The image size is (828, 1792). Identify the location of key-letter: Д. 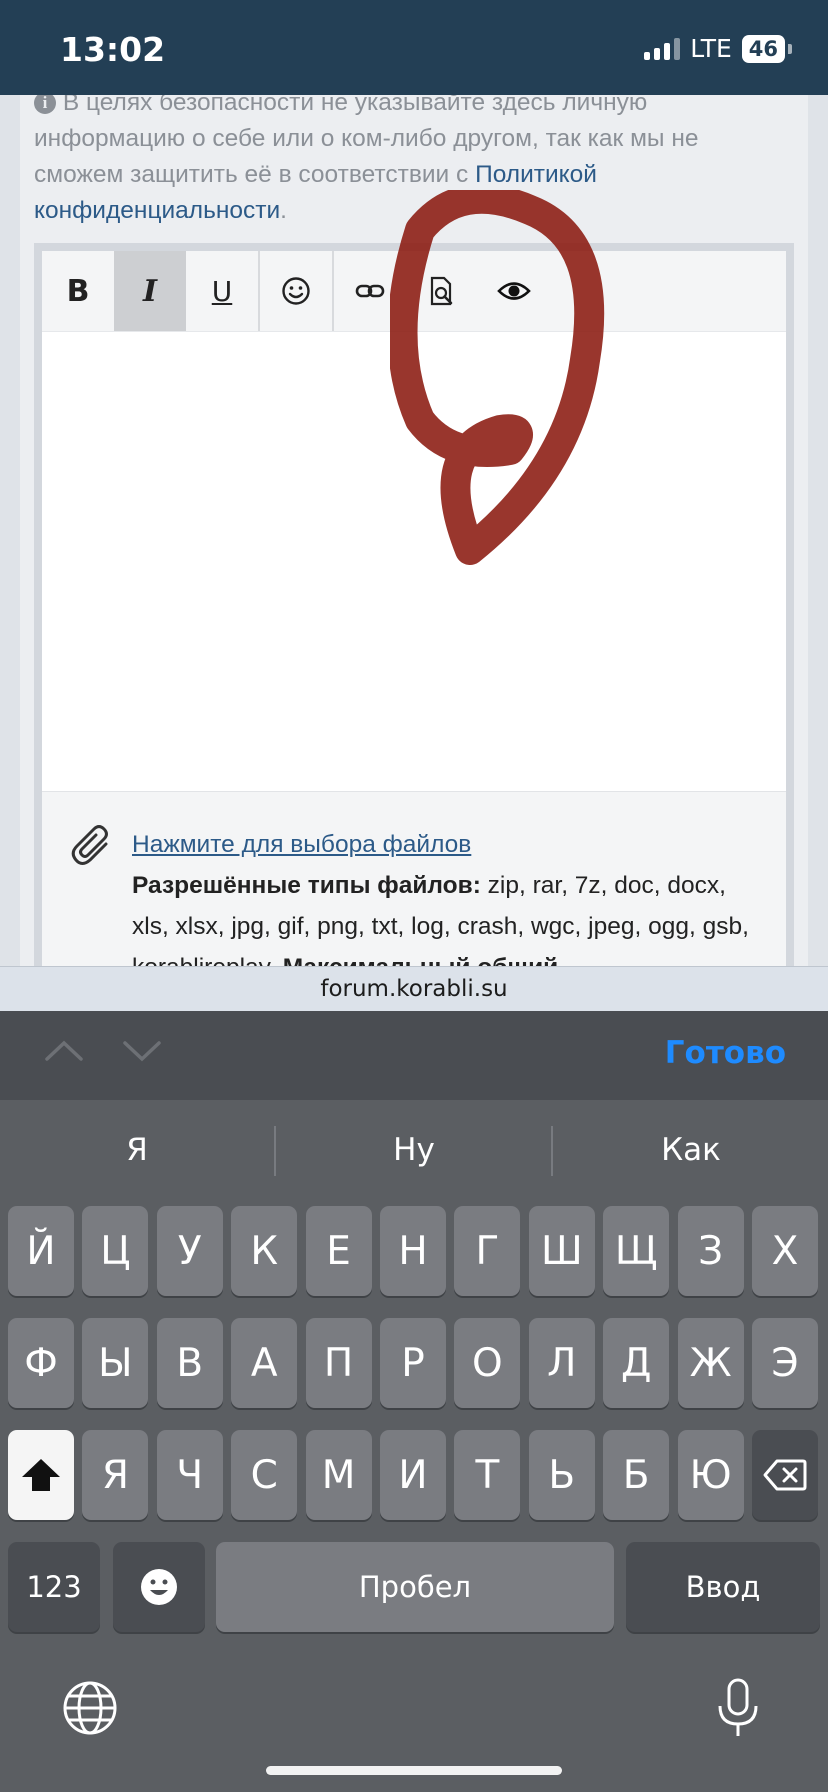
(636, 1363).